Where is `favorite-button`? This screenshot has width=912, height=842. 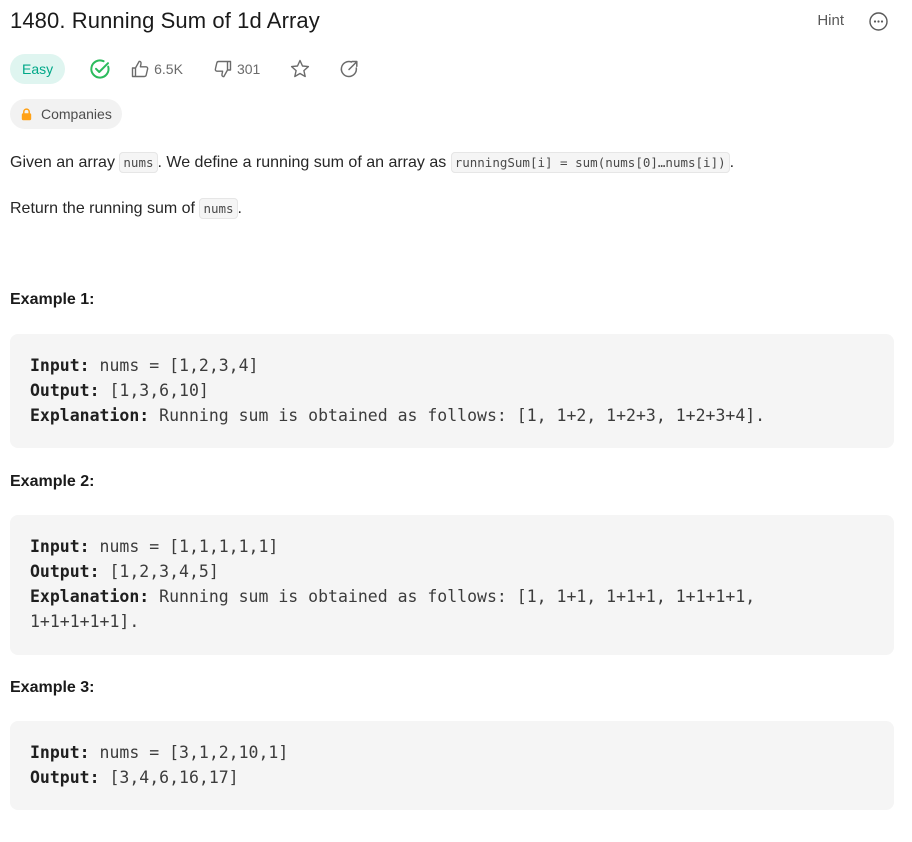
favorite-button is located at coordinates (300, 69).